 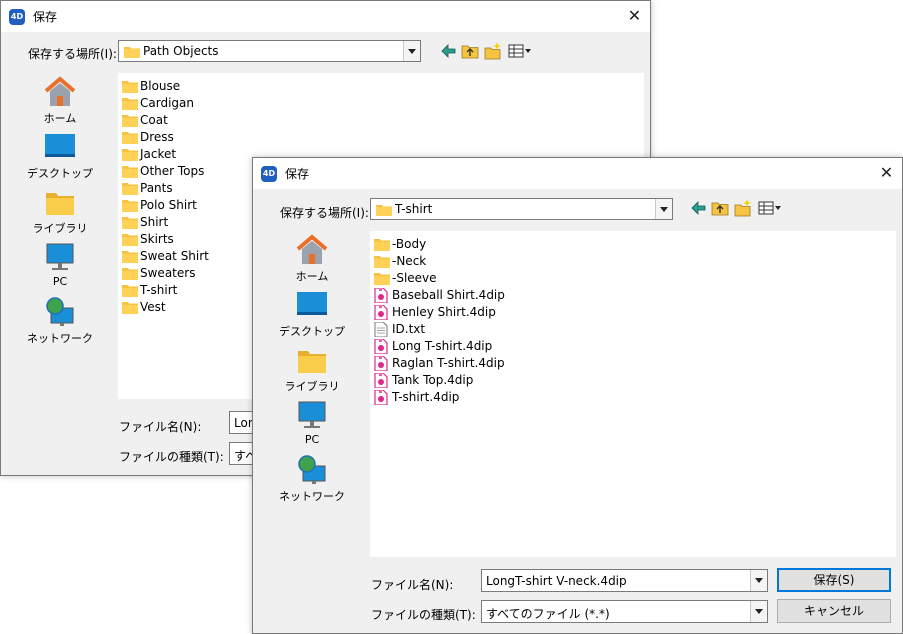 I want to click on save-button: 保存(S), so click(x=834, y=580).